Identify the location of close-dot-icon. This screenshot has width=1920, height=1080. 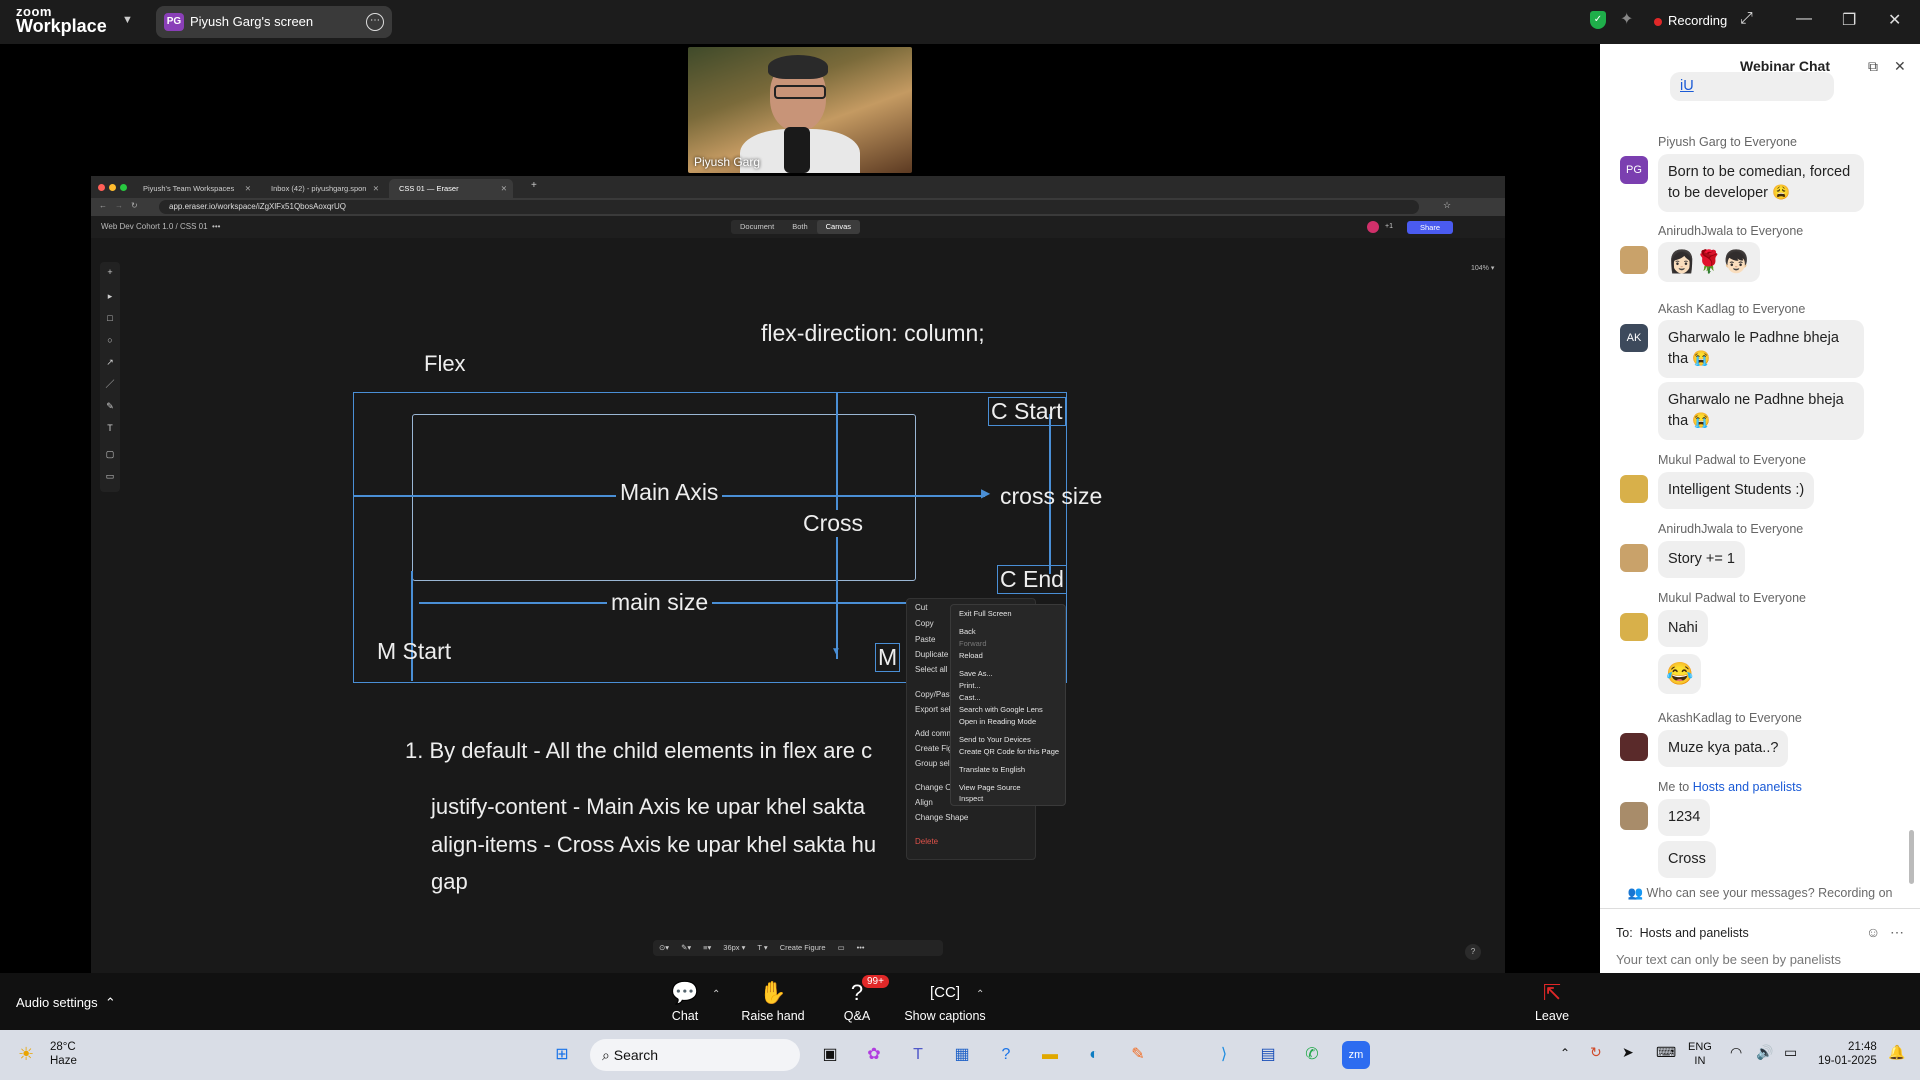
(101, 187).